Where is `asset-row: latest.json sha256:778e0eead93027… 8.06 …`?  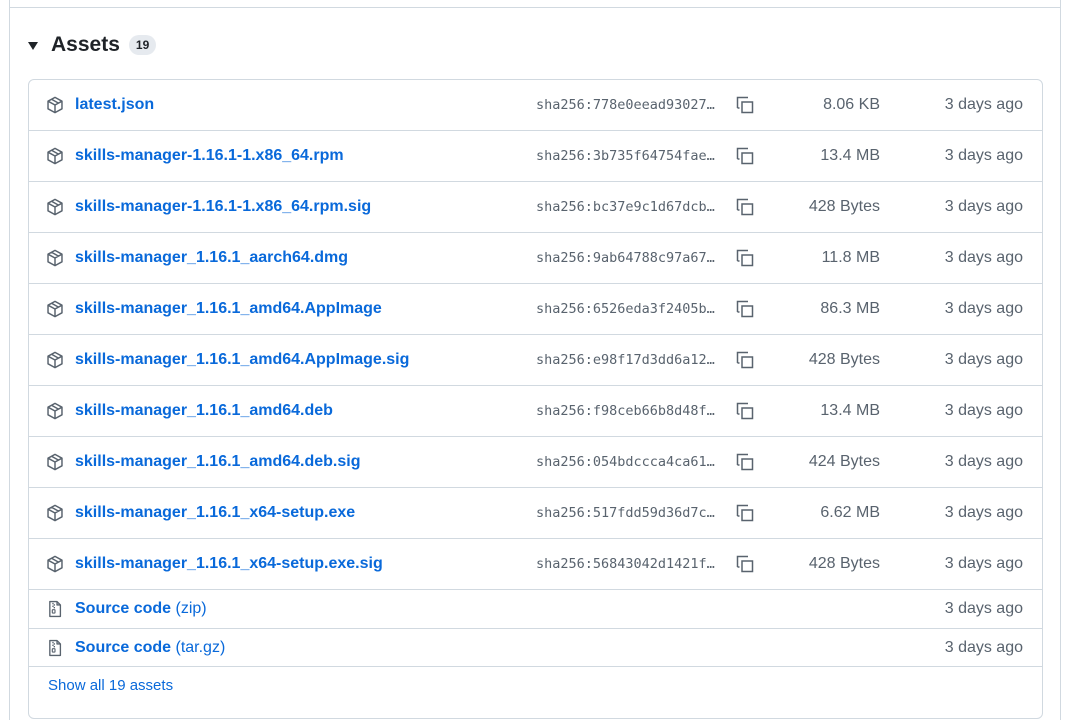 asset-row: latest.json sha256:778e0eead93027… 8.06 … is located at coordinates (535, 105).